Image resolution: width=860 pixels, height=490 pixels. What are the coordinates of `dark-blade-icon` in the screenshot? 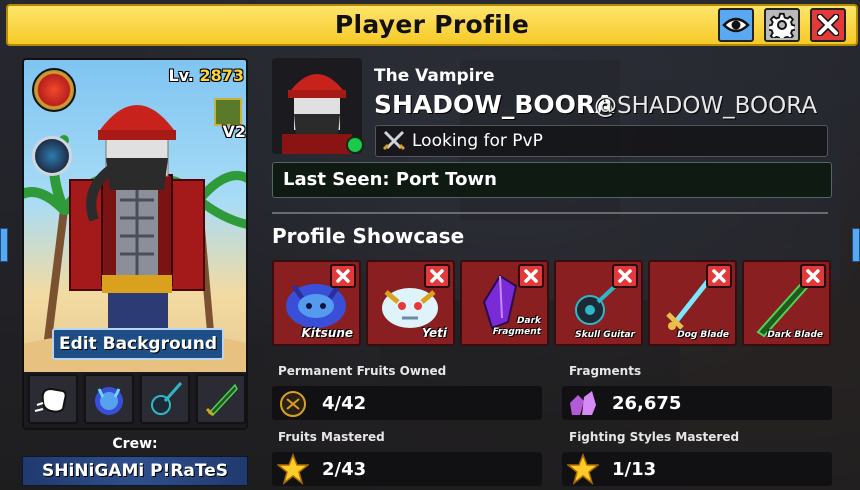 It's located at (221, 400).